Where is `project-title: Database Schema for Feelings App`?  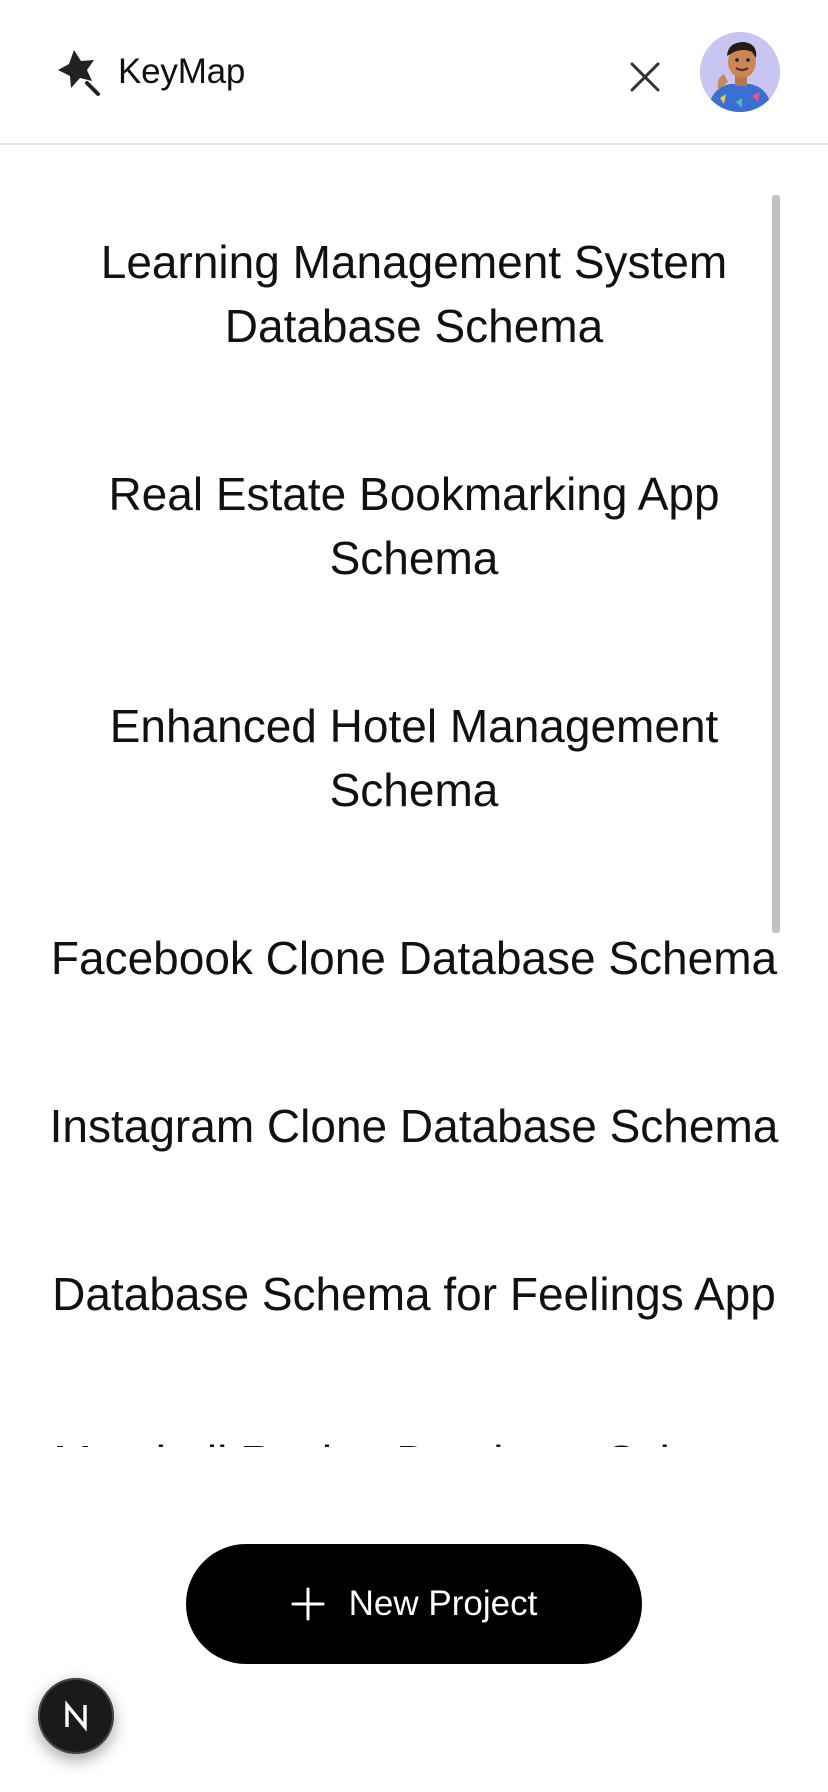
project-title: Database Schema for Feelings App is located at coordinates (414, 1294).